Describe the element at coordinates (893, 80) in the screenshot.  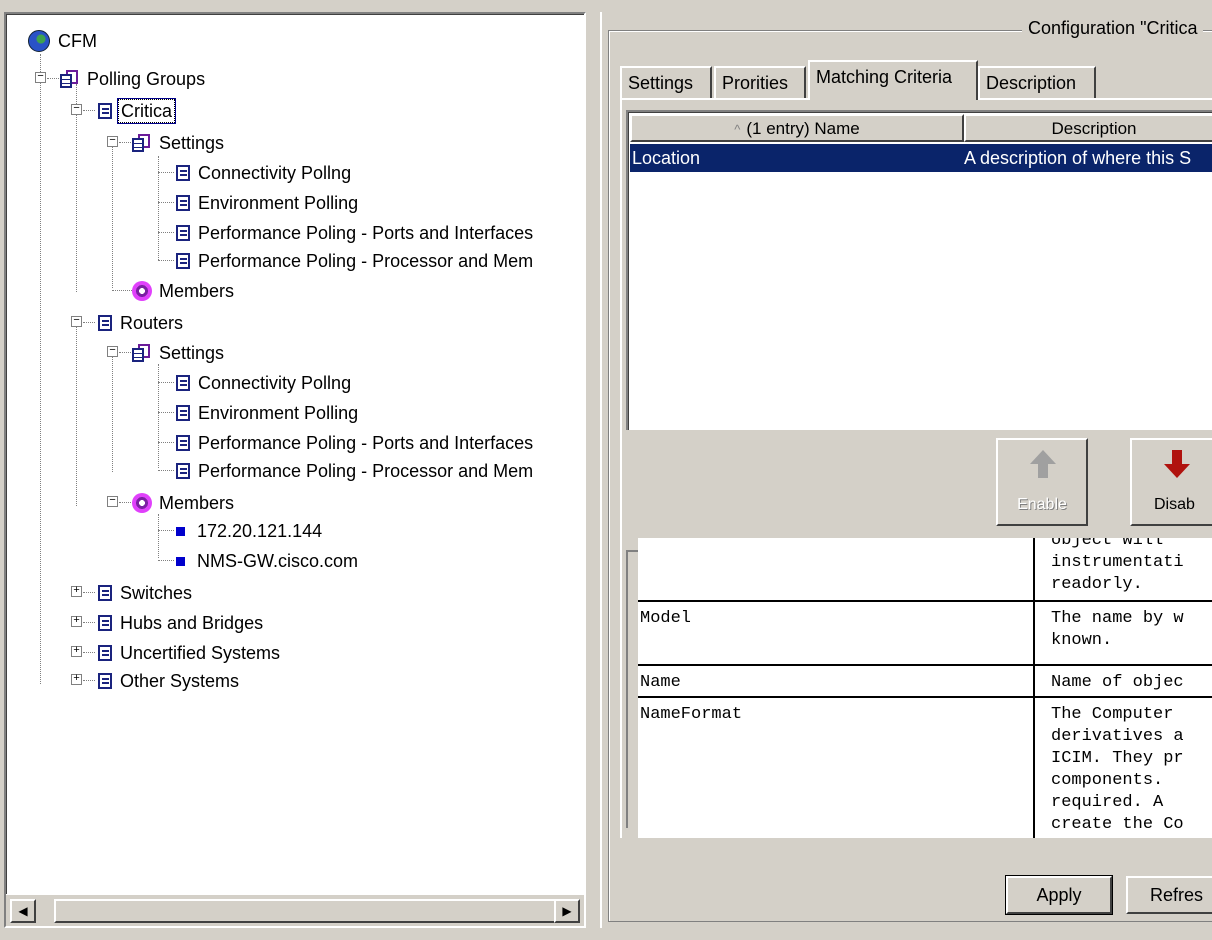
I see `tab-matching-criteria: Matching Criteria` at that location.